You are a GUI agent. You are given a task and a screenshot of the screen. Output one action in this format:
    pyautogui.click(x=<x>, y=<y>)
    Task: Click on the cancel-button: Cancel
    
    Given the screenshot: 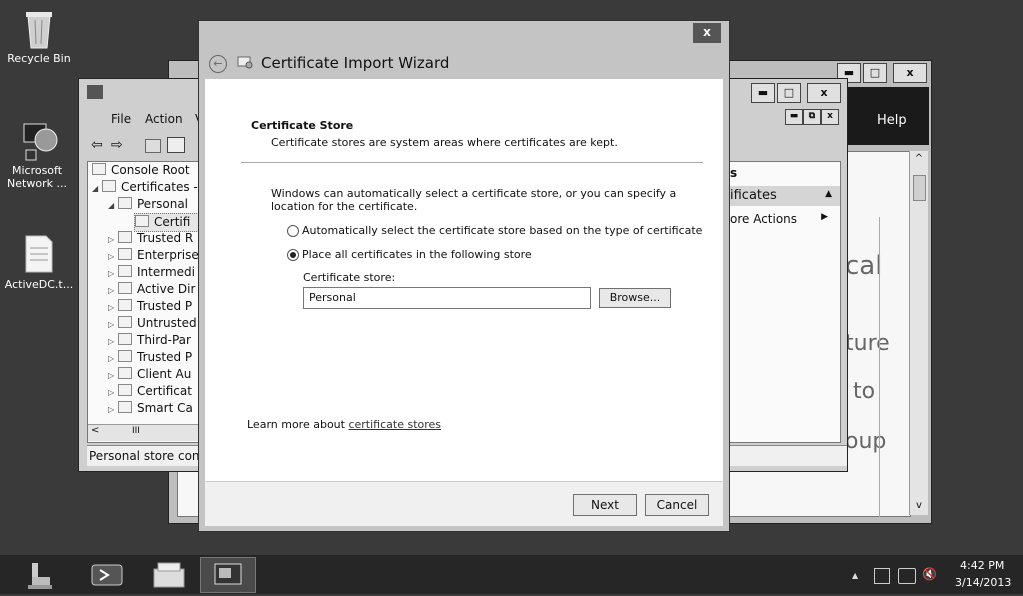 What is the action you would take?
    pyautogui.click(x=677, y=505)
    